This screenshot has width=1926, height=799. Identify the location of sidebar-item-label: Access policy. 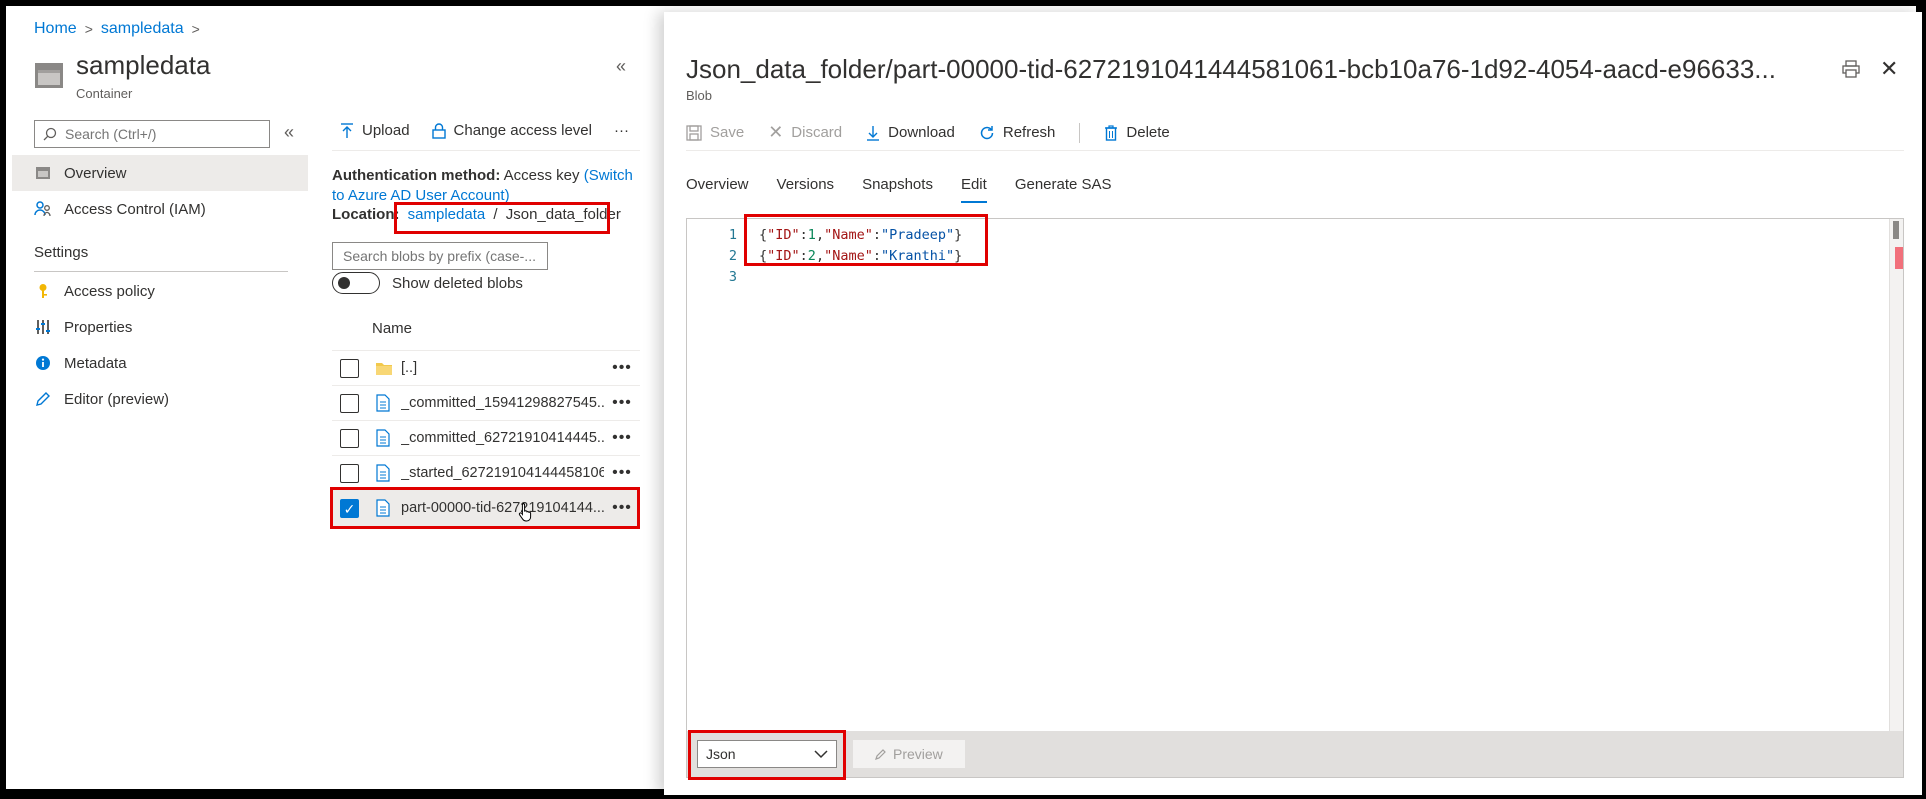
(109, 291).